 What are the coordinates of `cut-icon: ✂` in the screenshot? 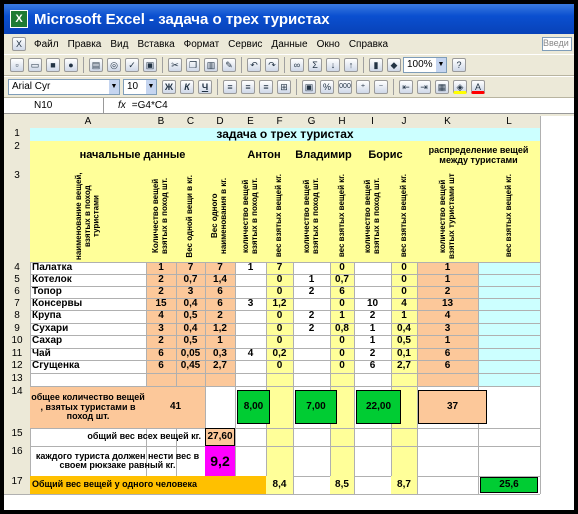 It's located at (175, 65).